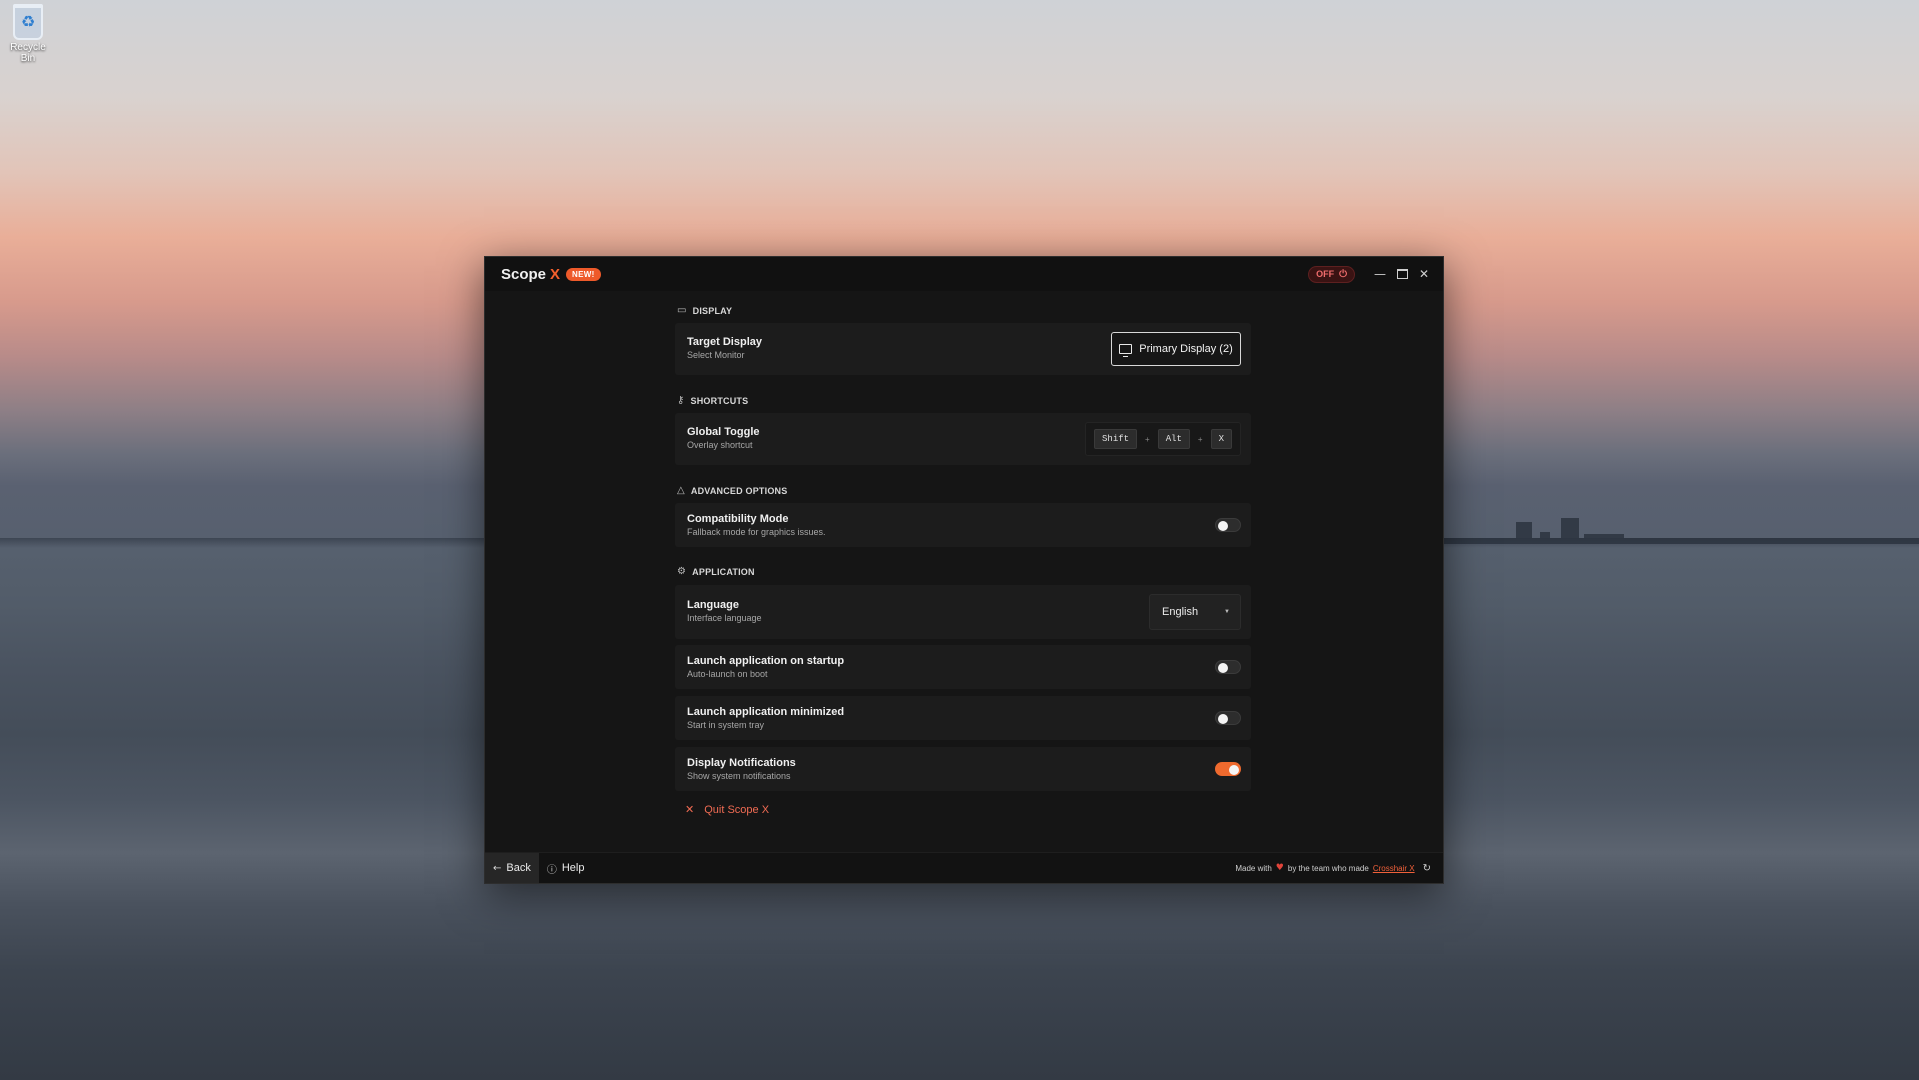  What do you see at coordinates (1669, 529) in the screenshot?
I see `distant-skyline` at bounding box center [1669, 529].